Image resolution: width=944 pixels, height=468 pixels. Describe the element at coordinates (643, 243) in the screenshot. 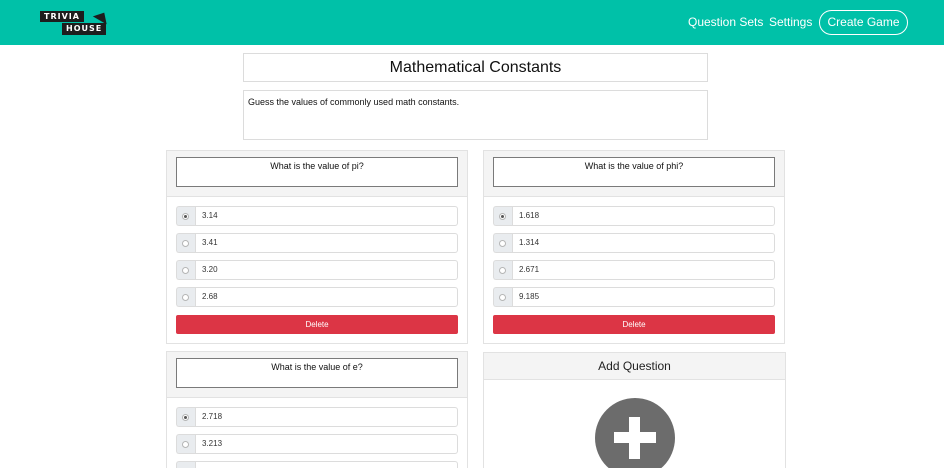

I see `answer-input: 1.314` at that location.